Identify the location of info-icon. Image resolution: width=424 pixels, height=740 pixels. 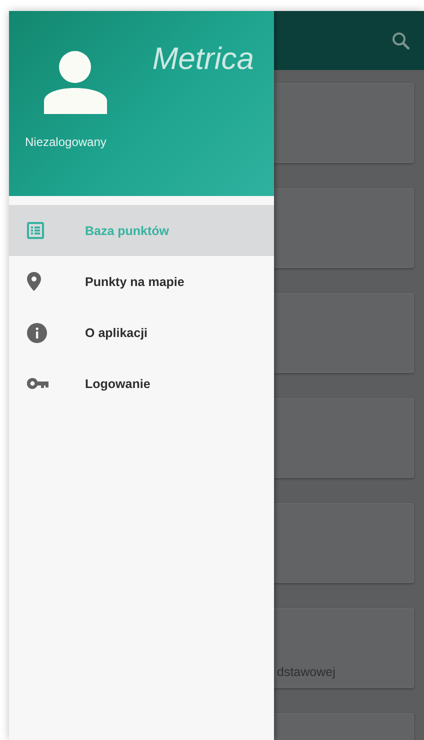
(37, 332).